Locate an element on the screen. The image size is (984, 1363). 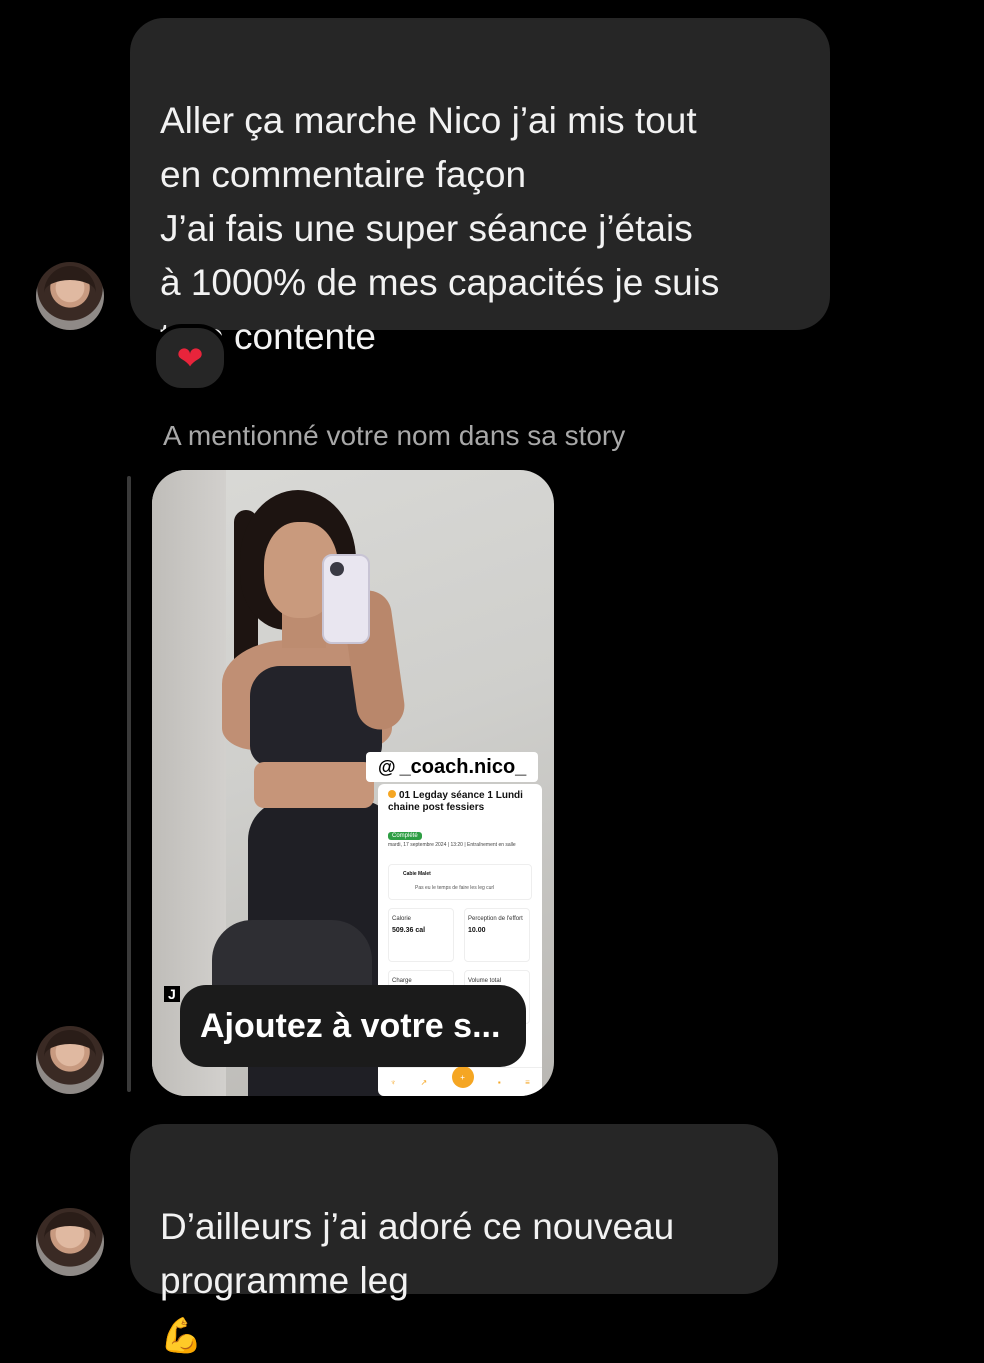
heart-icon: ❤ is located at coordinates (190, 358).